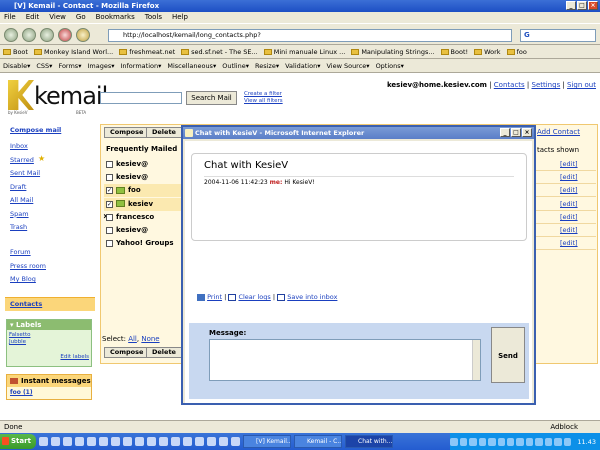 The height and width of the screenshot is (450, 600). I want to click on chat-close-button: ×, so click(527, 132).